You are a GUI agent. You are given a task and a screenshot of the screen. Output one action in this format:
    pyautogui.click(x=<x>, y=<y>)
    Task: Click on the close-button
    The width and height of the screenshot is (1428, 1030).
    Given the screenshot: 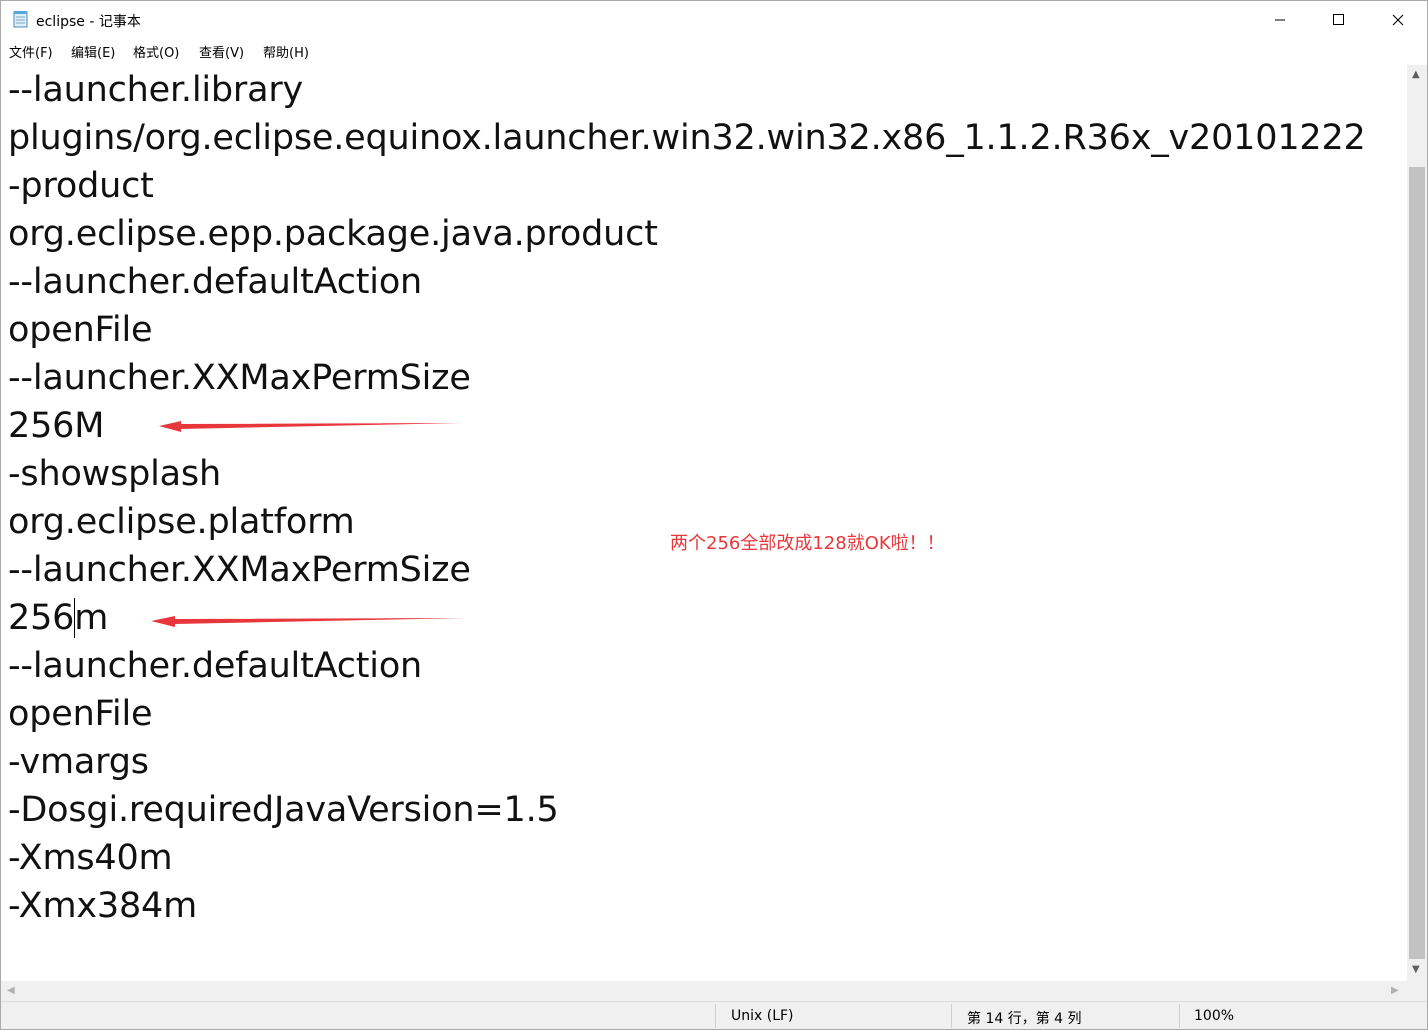 What is the action you would take?
    pyautogui.click(x=1398, y=20)
    